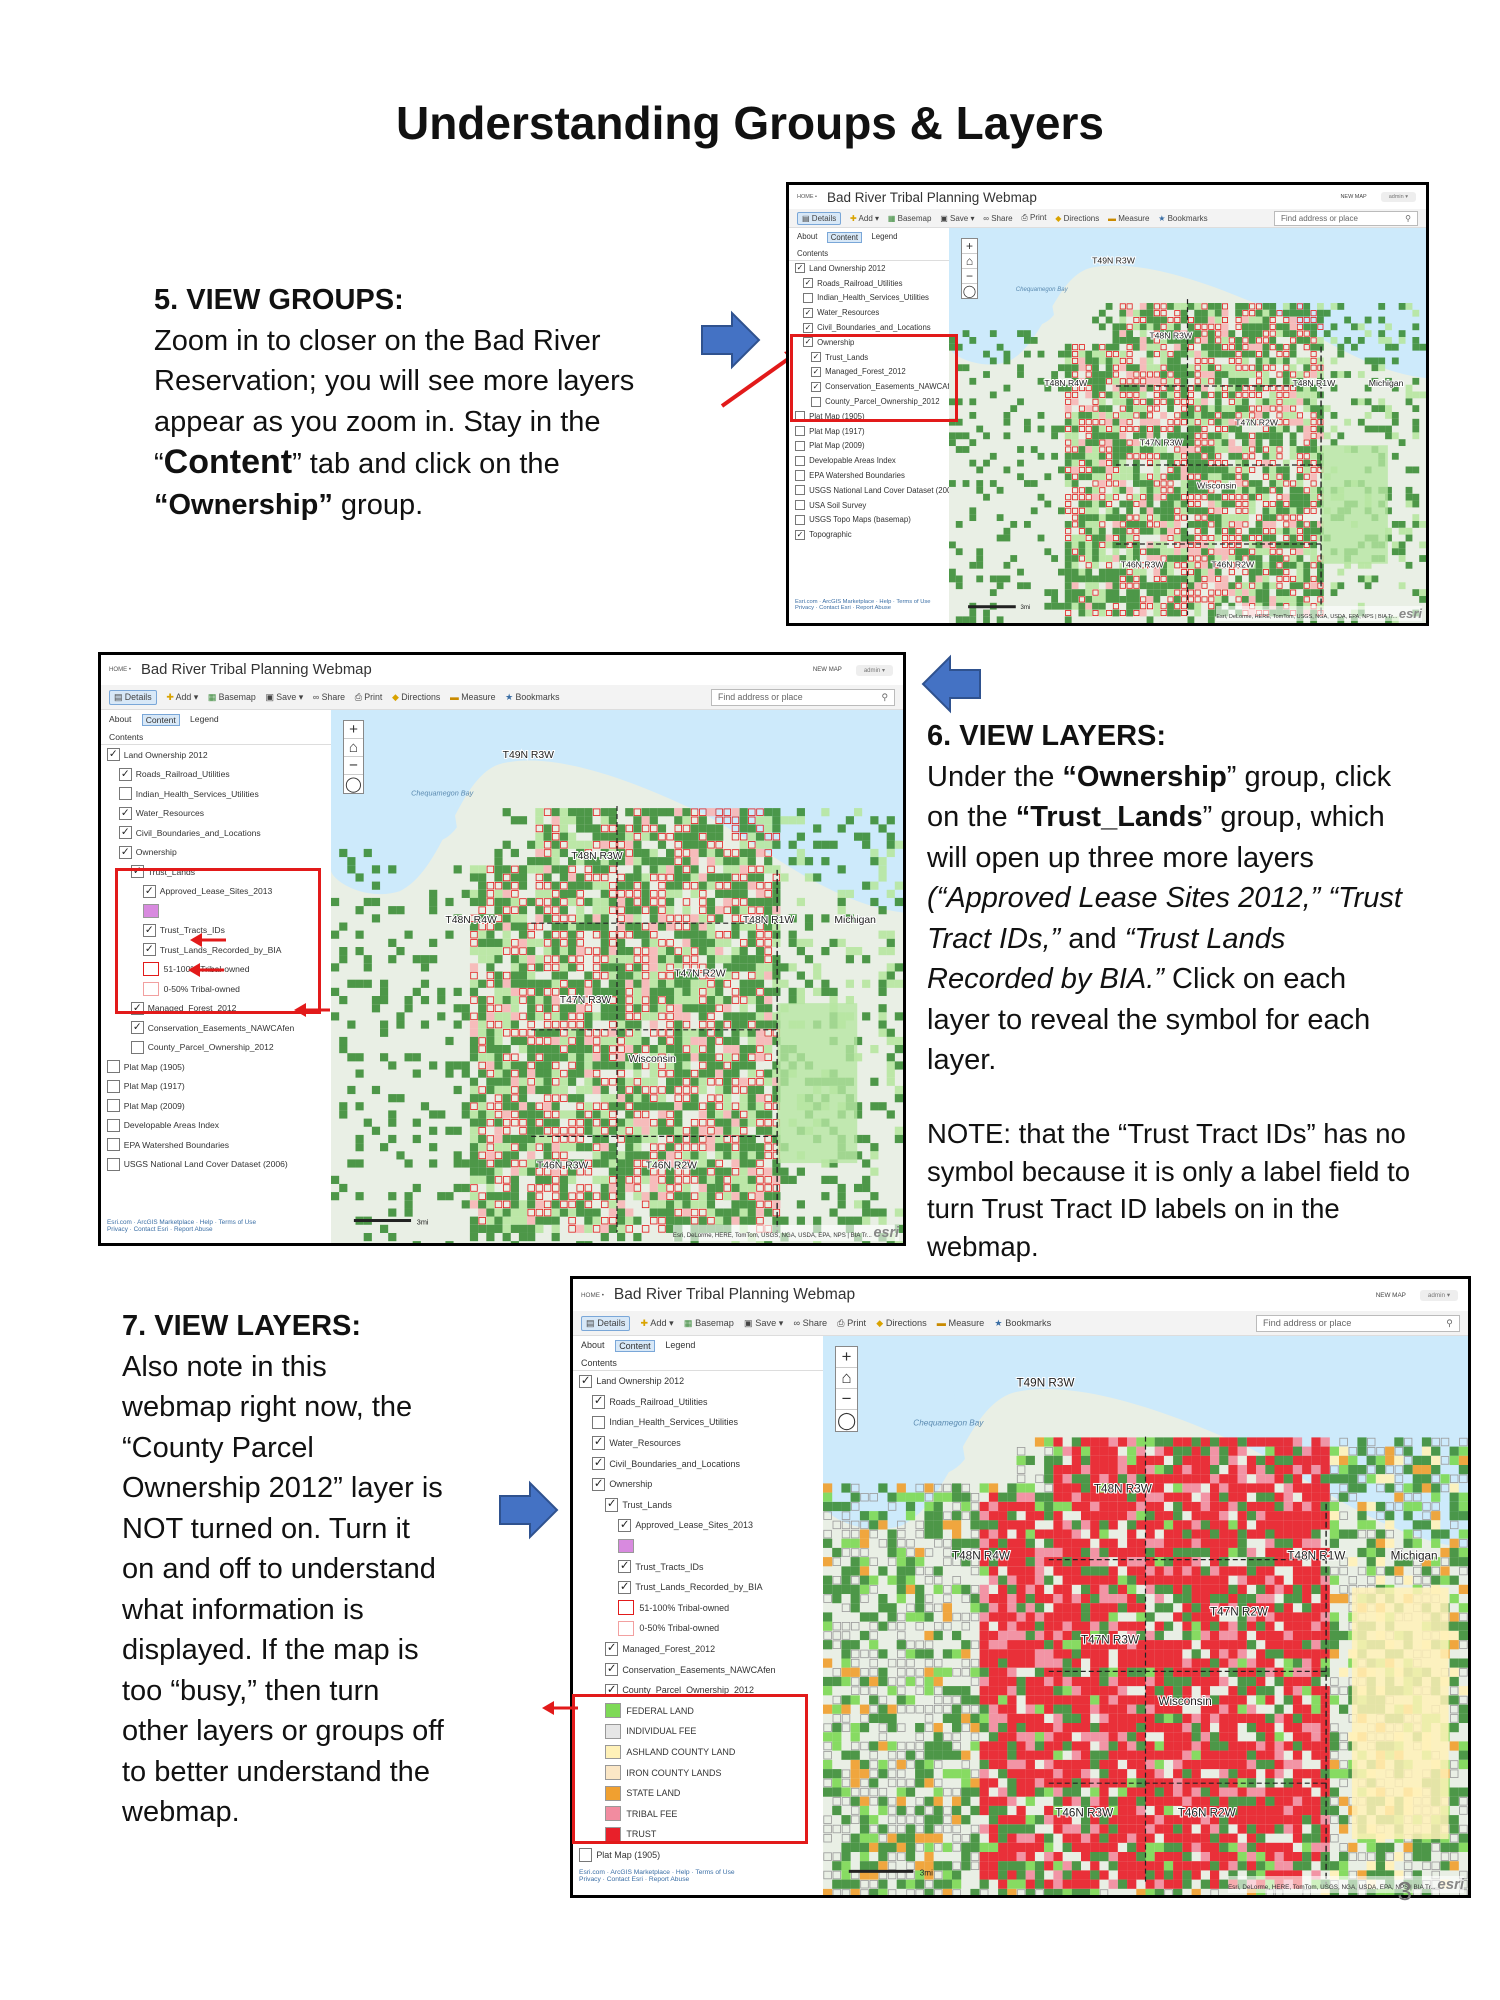  What do you see at coordinates (884, 237) in the screenshot?
I see `tab-legend: Legend` at bounding box center [884, 237].